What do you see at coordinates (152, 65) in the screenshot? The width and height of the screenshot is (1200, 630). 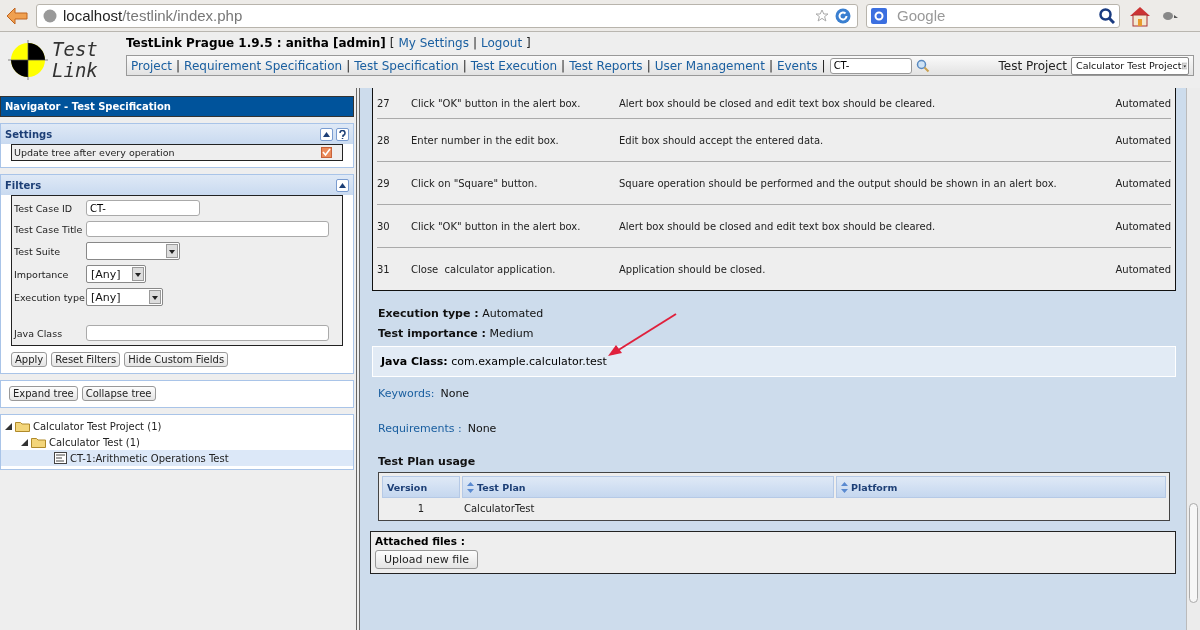 I see `nav-link: Project` at bounding box center [152, 65].